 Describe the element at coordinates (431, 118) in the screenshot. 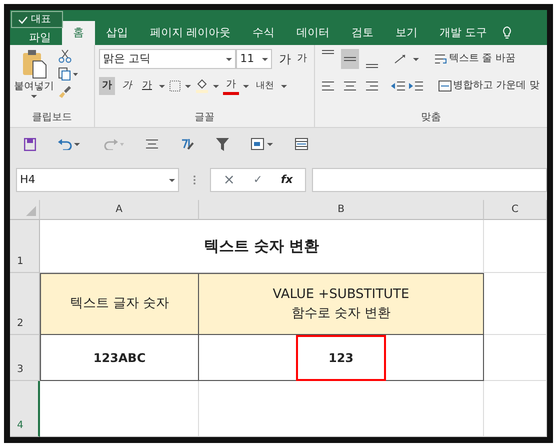

I see `group-label: 맞춤` at that location.